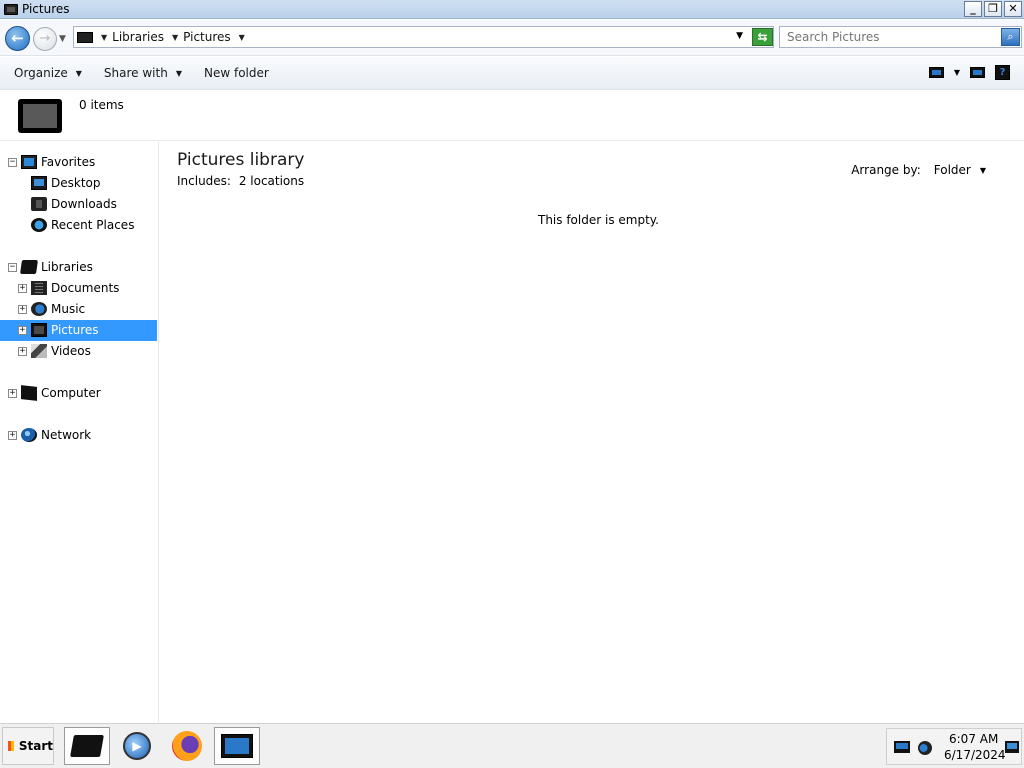  Describe the element at coordinates (39, 288) in the screenshot. I see `documents-icon` at that location.